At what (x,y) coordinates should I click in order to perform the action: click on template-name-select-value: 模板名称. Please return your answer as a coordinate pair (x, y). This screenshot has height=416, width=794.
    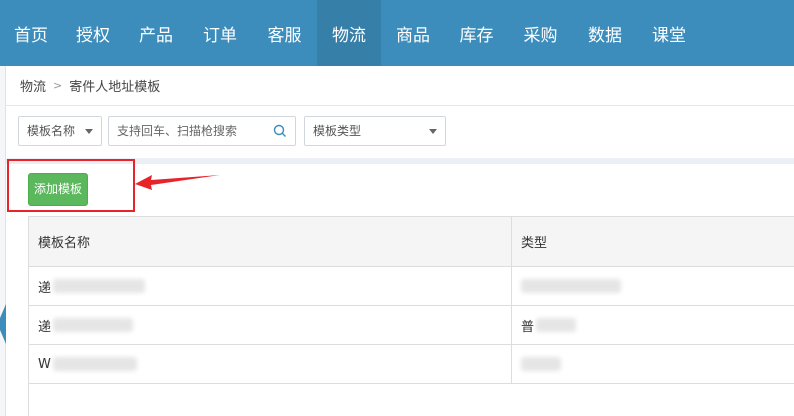
    Looking at the image, I should click on (51, 131).